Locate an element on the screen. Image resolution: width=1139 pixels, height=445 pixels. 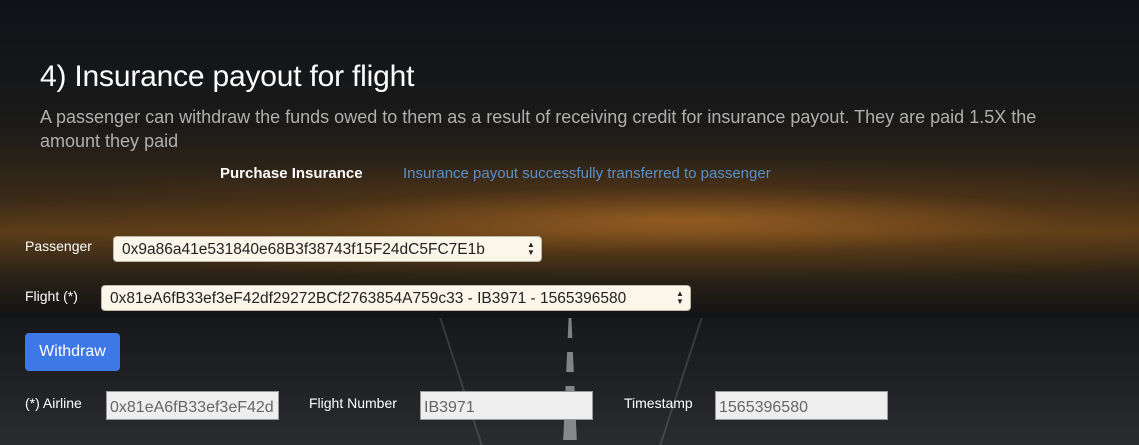
flight-number-input is located at coordinates (506, 405).